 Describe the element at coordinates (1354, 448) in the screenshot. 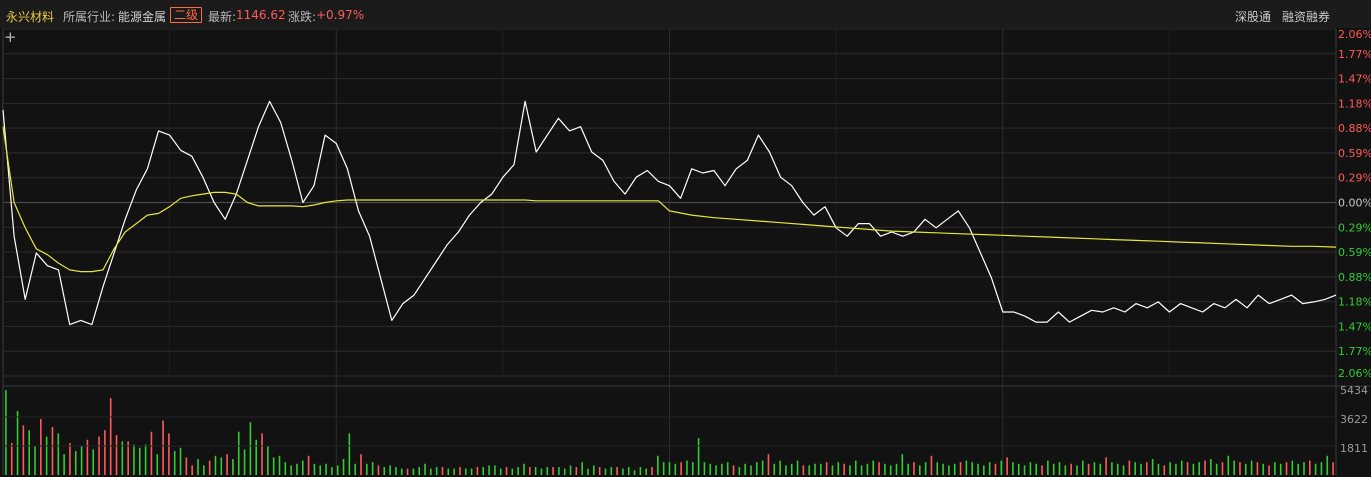

I see `volume-tick-label: 1811` at that location.